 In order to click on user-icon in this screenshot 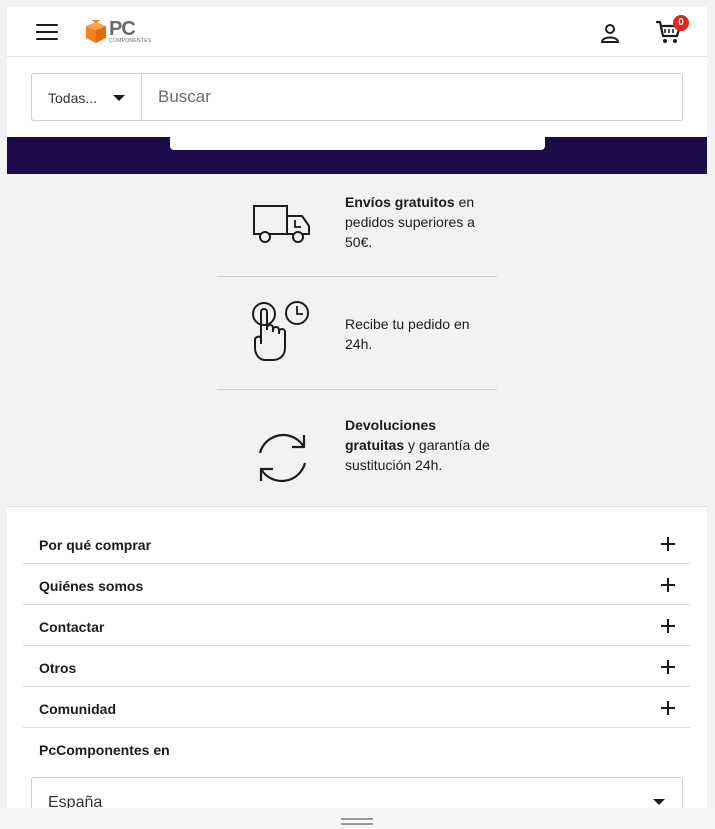, I will do `click(610, 33)`.